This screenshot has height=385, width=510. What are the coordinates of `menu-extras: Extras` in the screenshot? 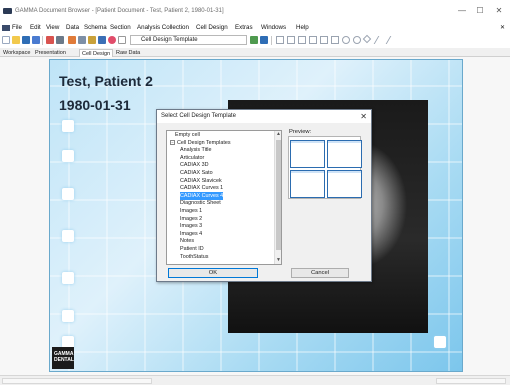 It's located at (244, 27).